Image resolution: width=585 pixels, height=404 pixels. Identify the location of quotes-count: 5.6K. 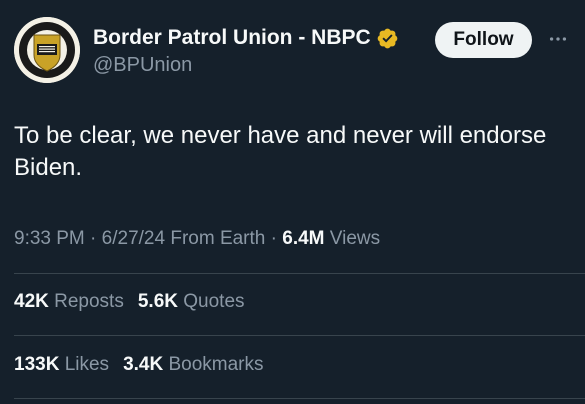
(157, 301).